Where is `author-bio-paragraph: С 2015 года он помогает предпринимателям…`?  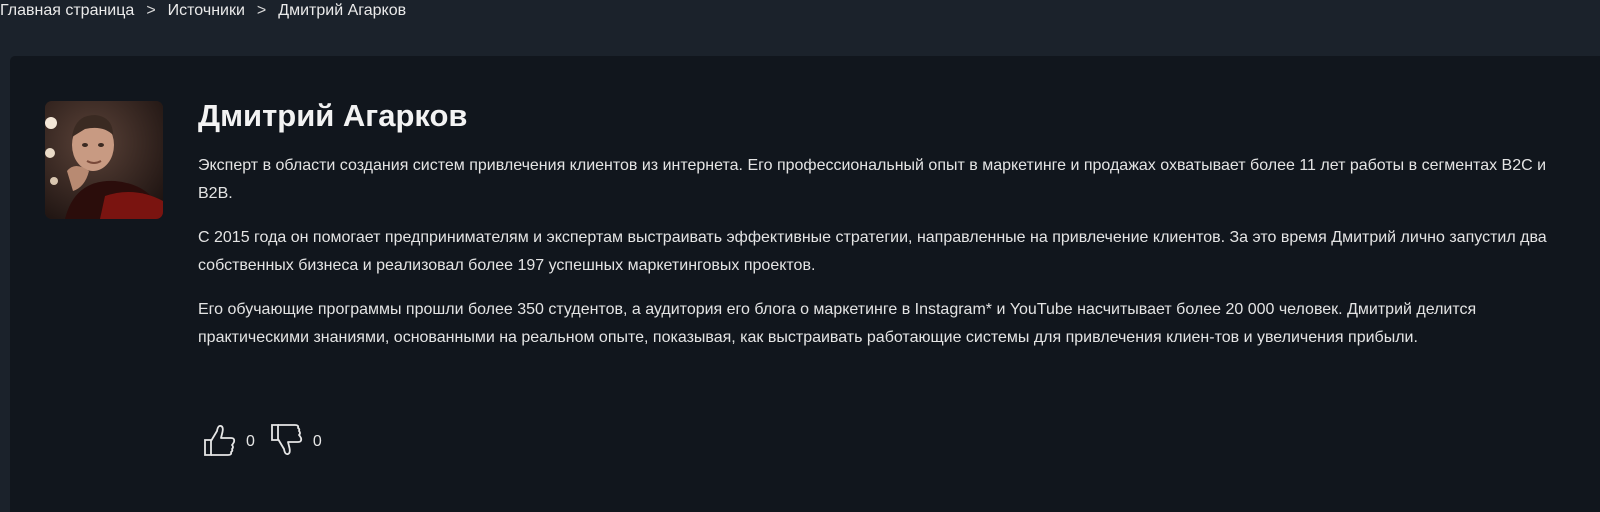
author-bio-paragraph: С 2015 года он помогает предпринимателям… is located at coordinates (872, 251).